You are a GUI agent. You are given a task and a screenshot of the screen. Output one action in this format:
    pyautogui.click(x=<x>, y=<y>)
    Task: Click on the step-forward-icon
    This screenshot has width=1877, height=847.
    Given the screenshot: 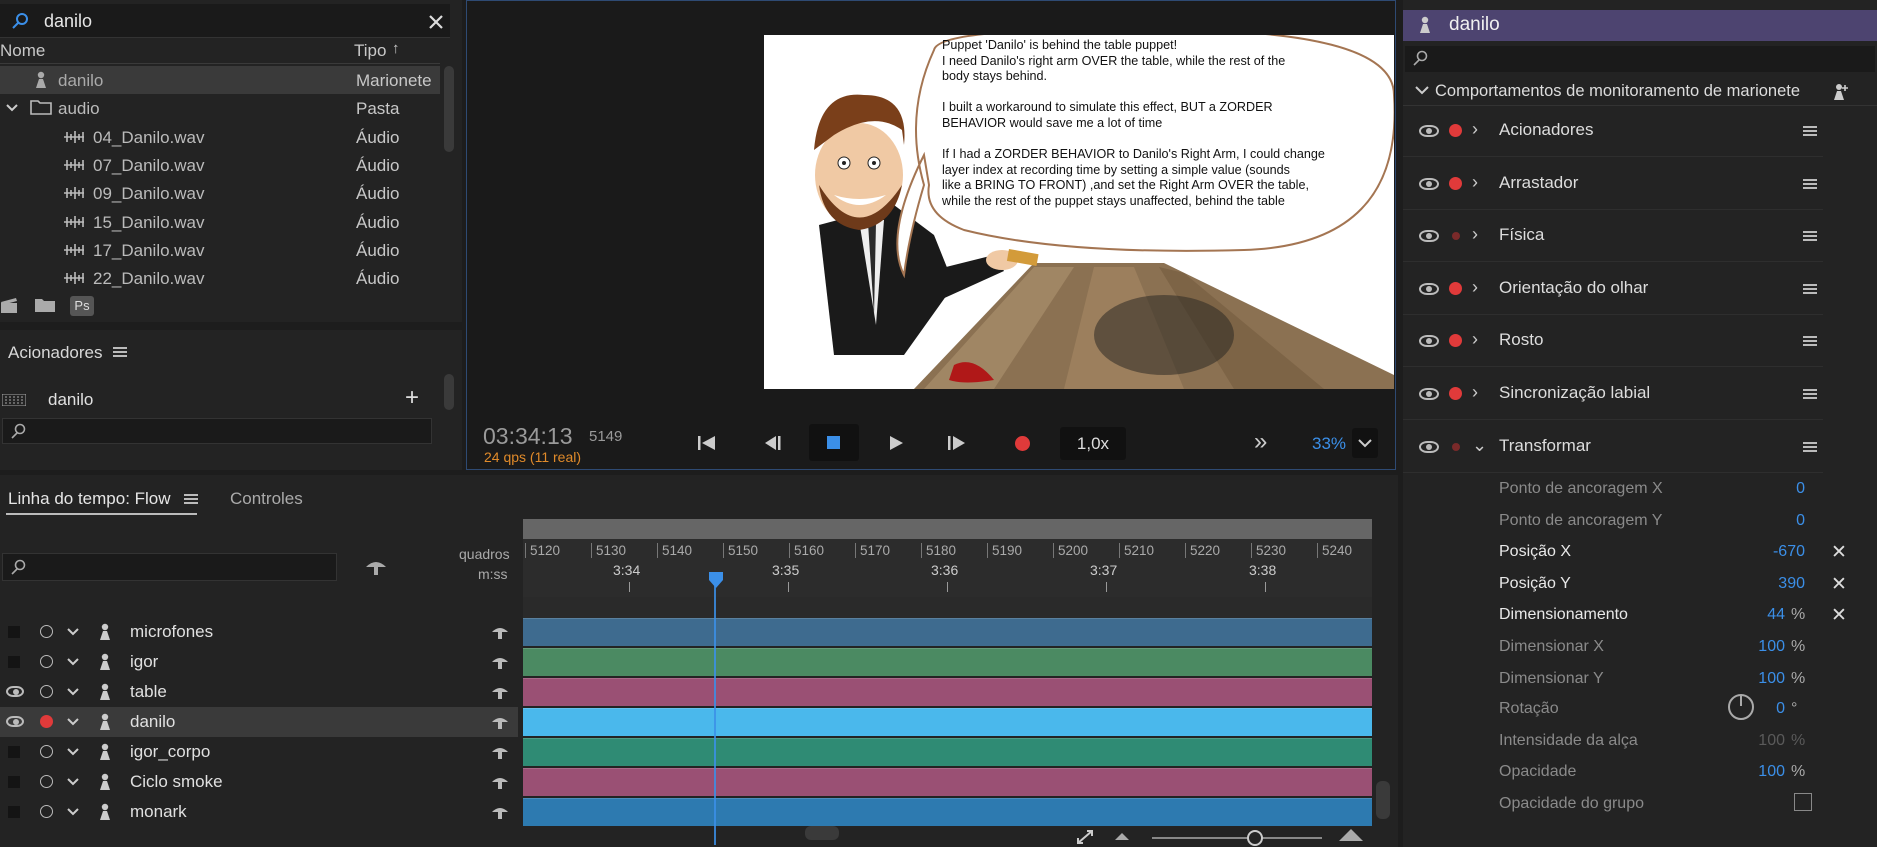 What is the action you would take?
    pyautogui.click(x=958, y=443)
    